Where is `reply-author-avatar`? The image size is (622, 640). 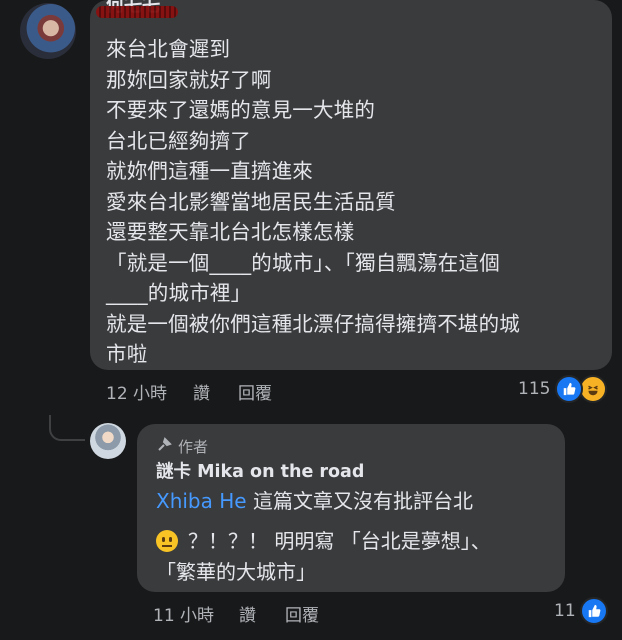 reply-author-avatar is located at coordinates (108, 441).